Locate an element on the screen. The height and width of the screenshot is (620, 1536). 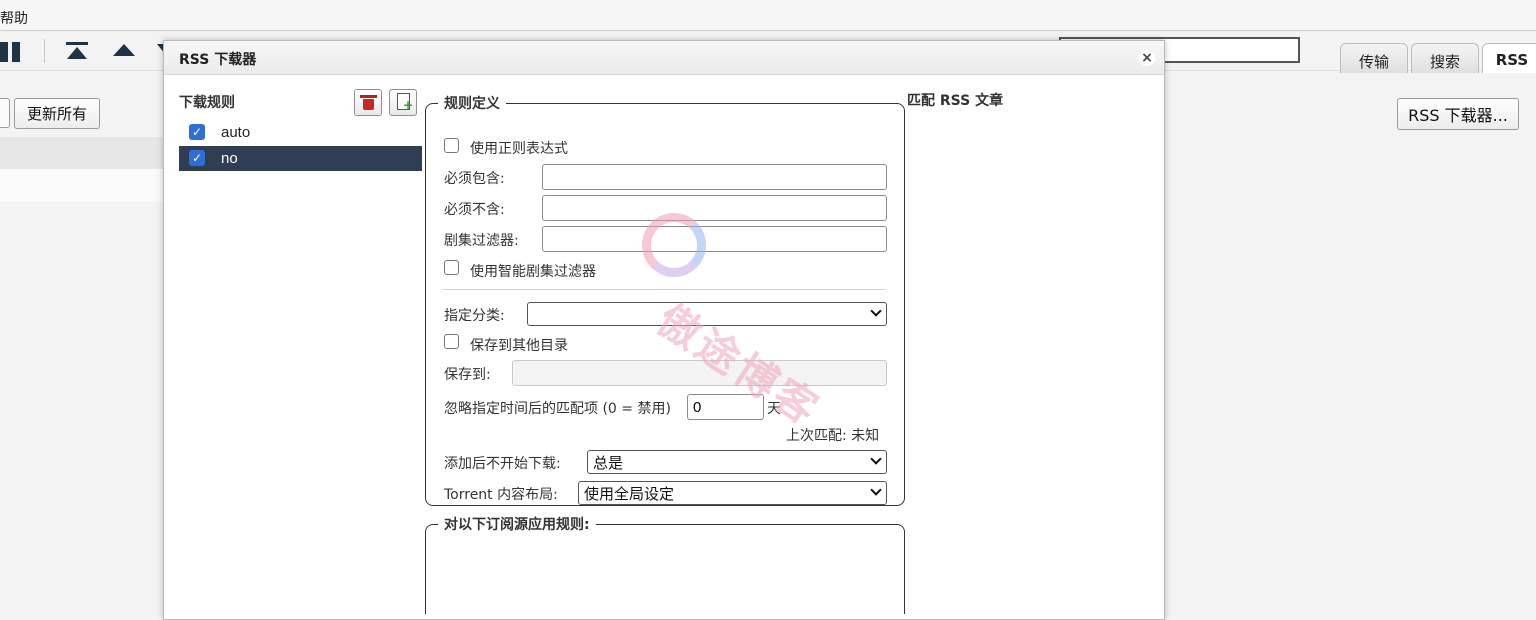
pause-icon is located at coordinates (11, 52).